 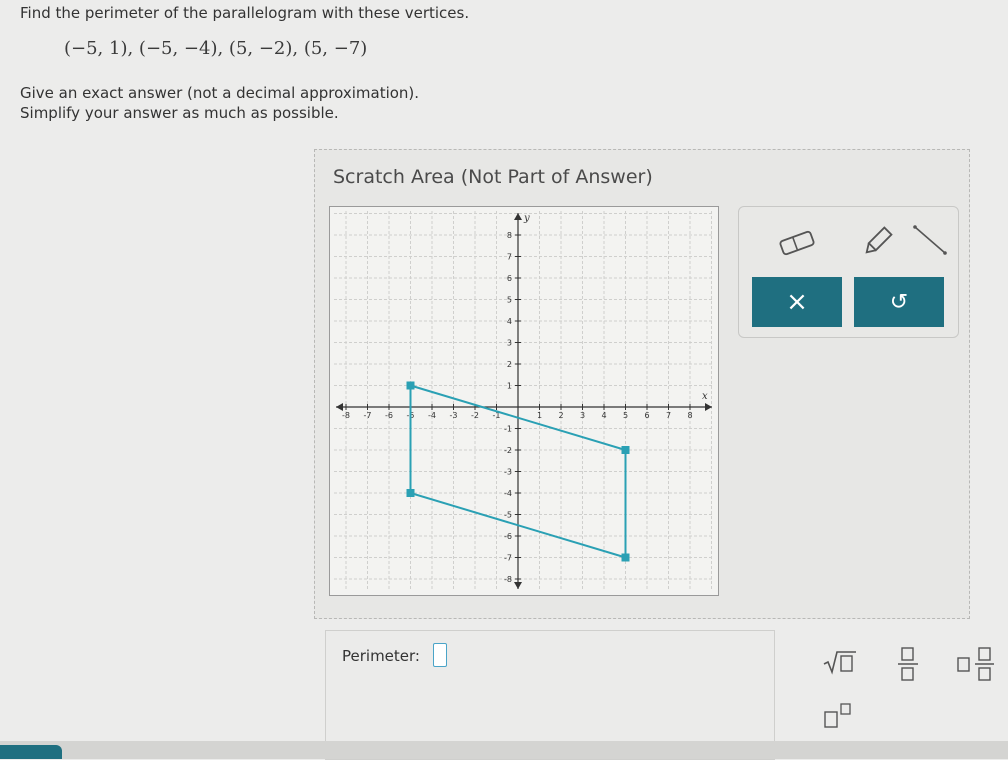 What do you see at coordinates (508, 450) in the screenshot?
I see `y-tick-label: -2` at bounding box center [508, 450].